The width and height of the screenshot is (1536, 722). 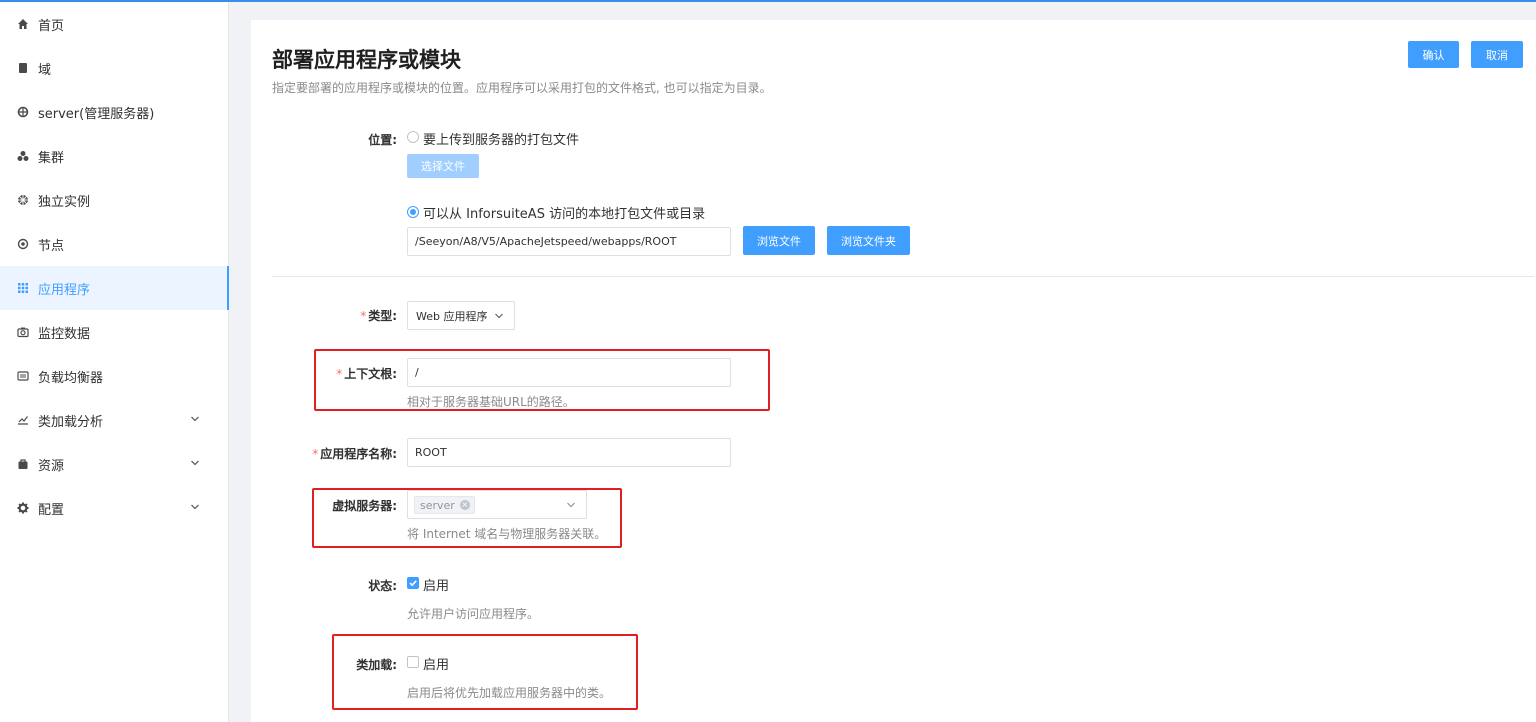 What do you see at coordinates (23, 332) in the screenshot?
I see `camera-icon` at bounding box center [23, 332].